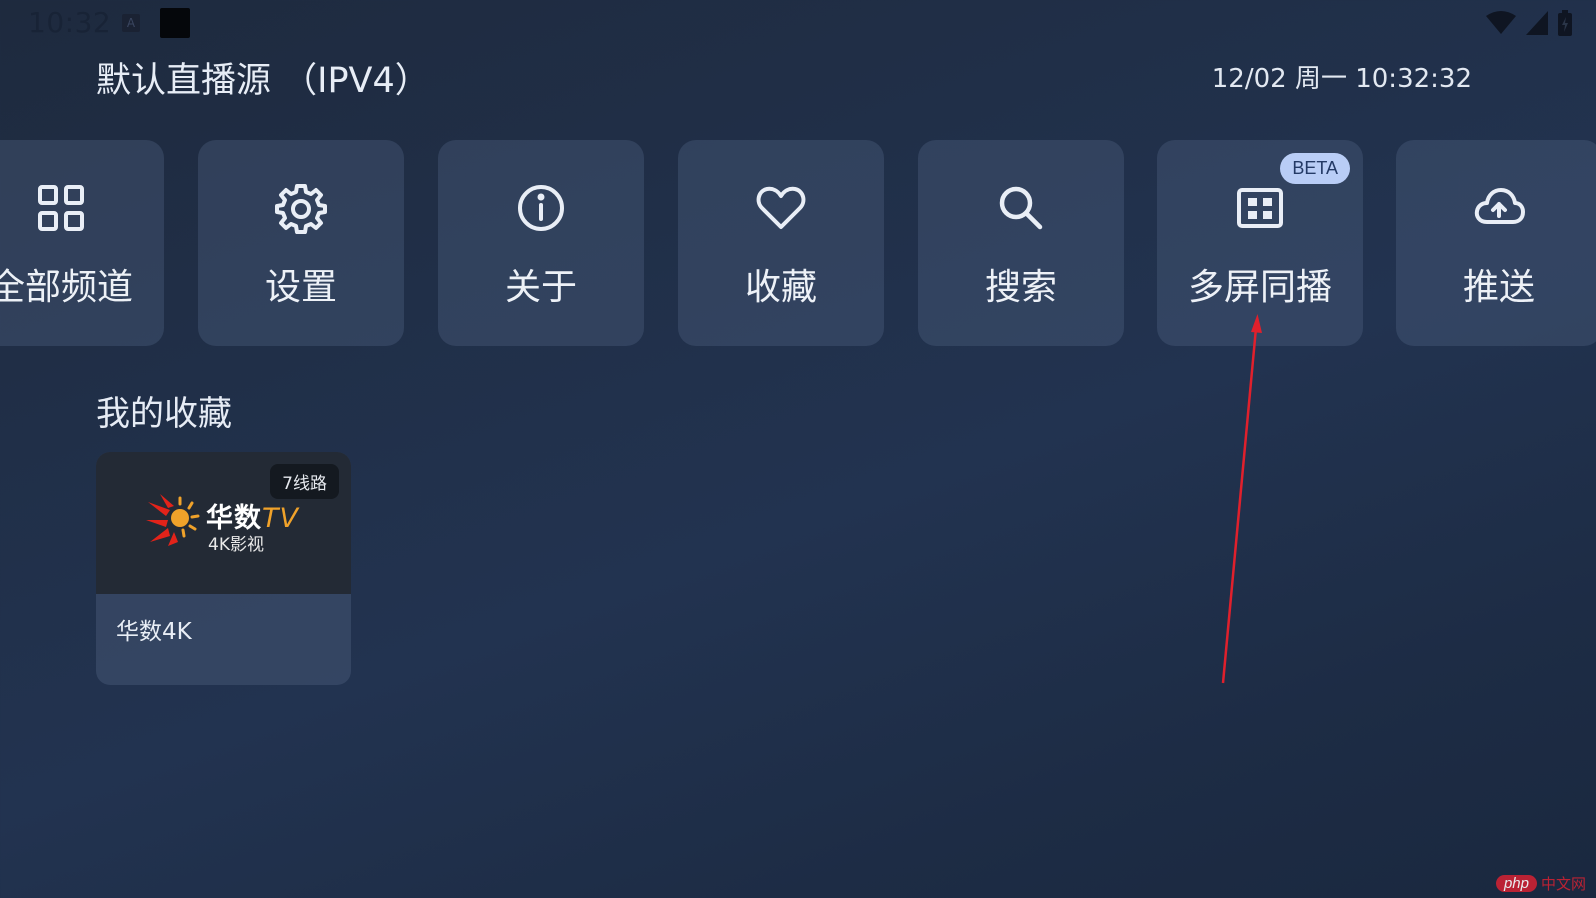 This screenshot has height=898, width=1596. I want to click on favorite-channel-card: 7线路 华数TV 4K影视 华数4K, so click(223, 568).